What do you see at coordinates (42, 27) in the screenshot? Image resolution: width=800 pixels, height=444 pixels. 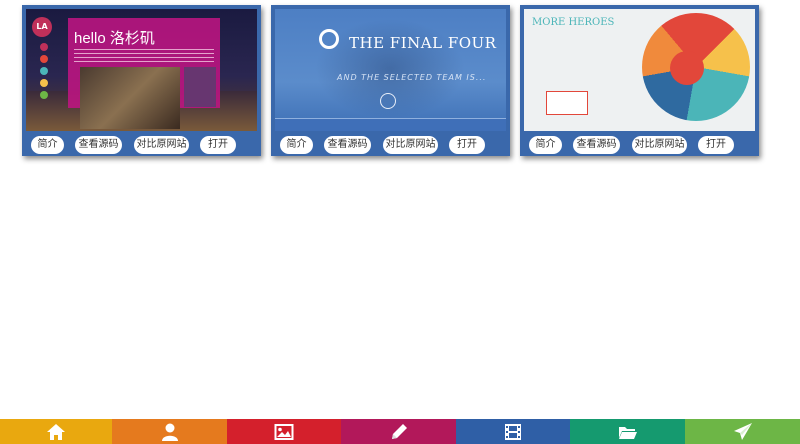 I see `la-logo: LA` at bounding box center [42, 27].